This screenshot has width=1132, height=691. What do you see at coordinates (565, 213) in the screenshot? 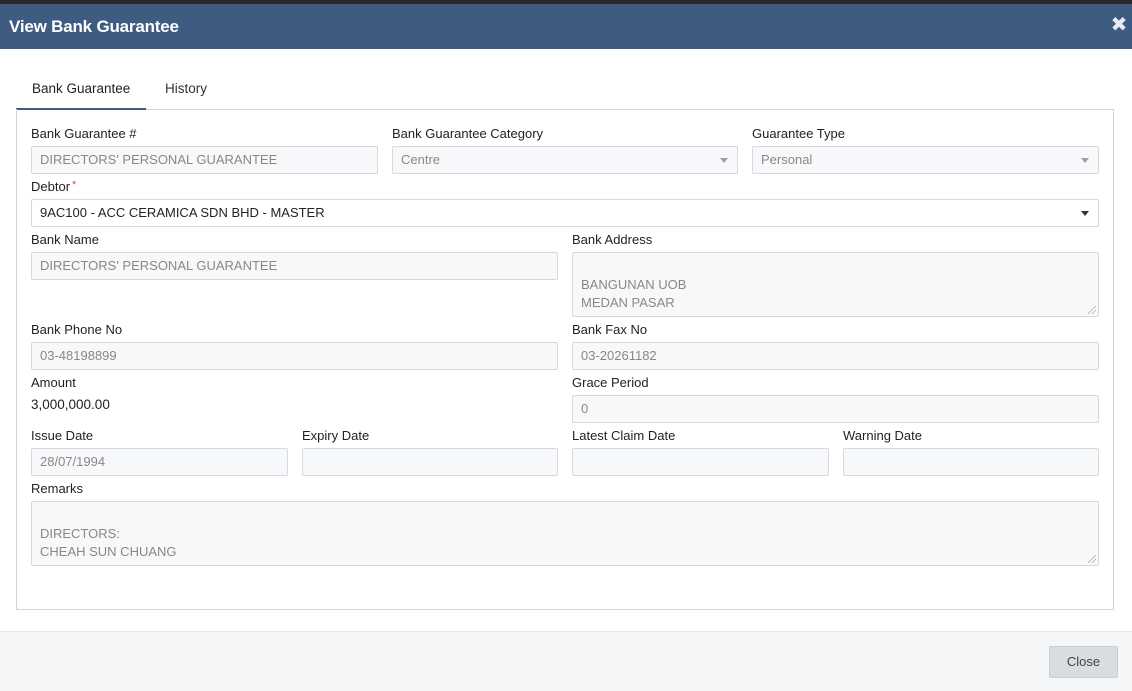
I see `debtor-select: 9AC100 - ACC CERAMICA SDN BHD - MASTER` at bounding box center [565, 213].